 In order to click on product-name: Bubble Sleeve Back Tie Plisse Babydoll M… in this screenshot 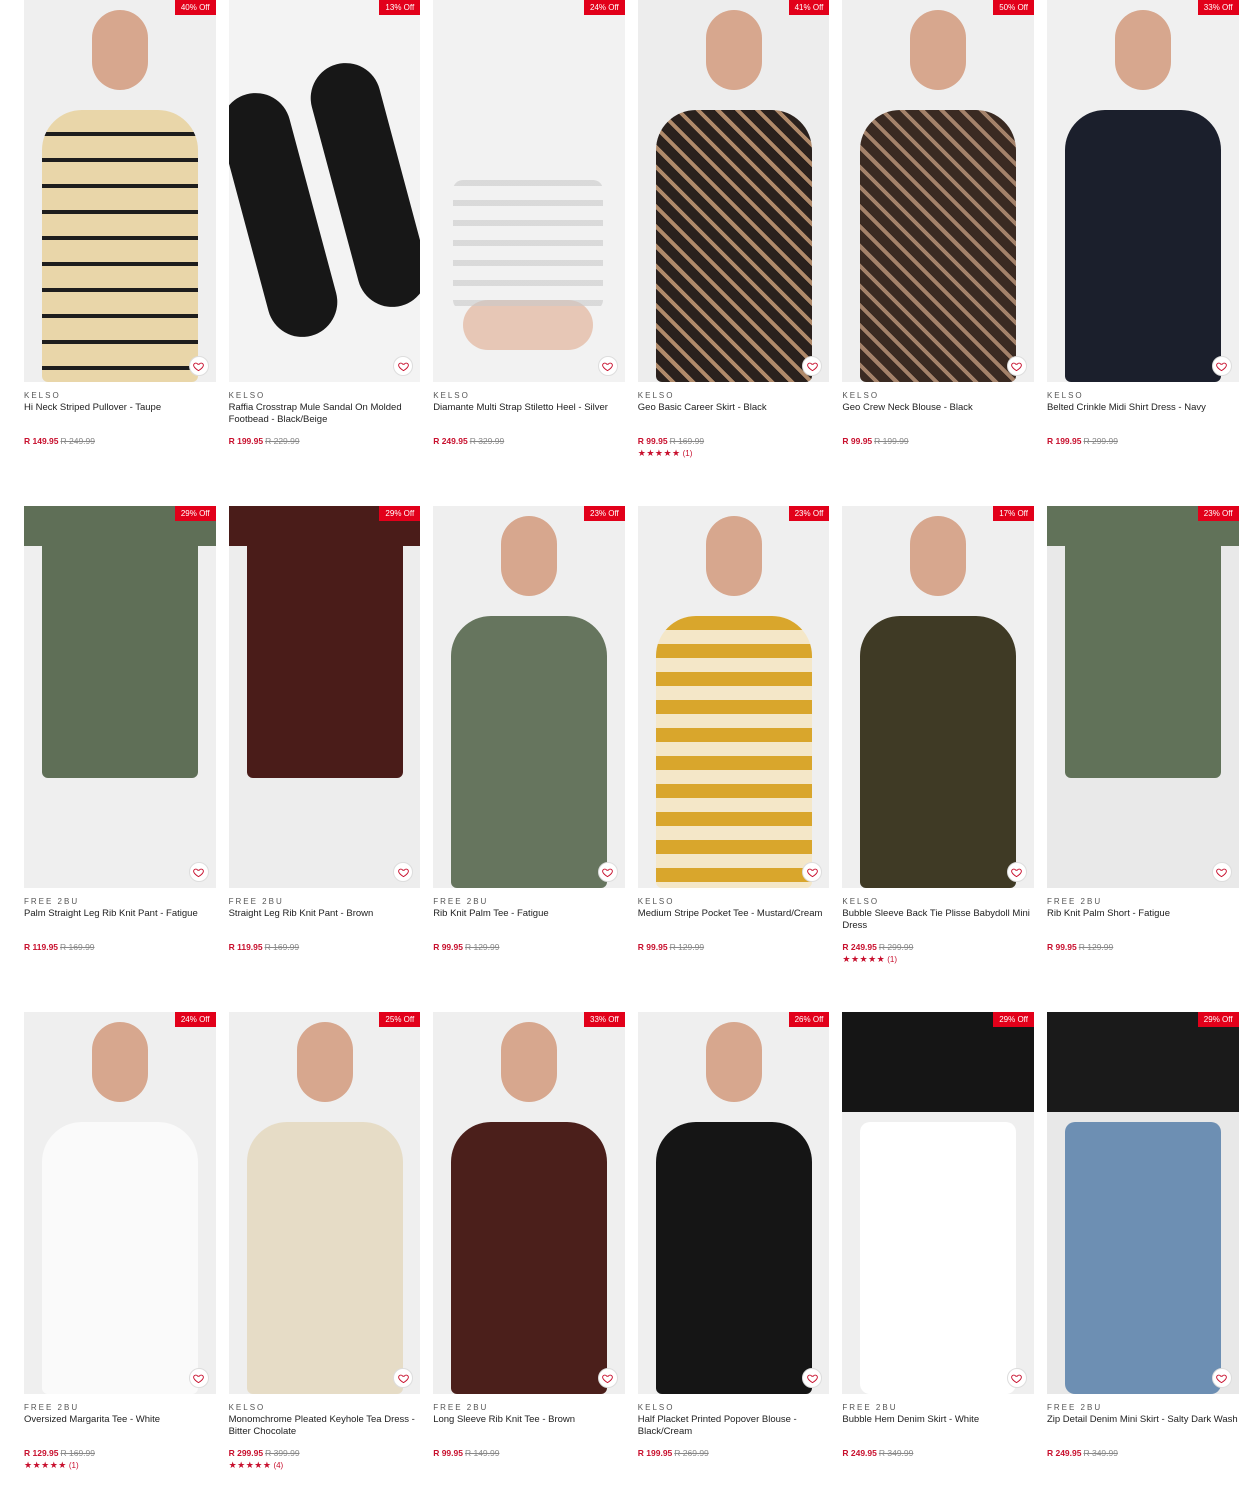, I will do `click(938, 925)`.